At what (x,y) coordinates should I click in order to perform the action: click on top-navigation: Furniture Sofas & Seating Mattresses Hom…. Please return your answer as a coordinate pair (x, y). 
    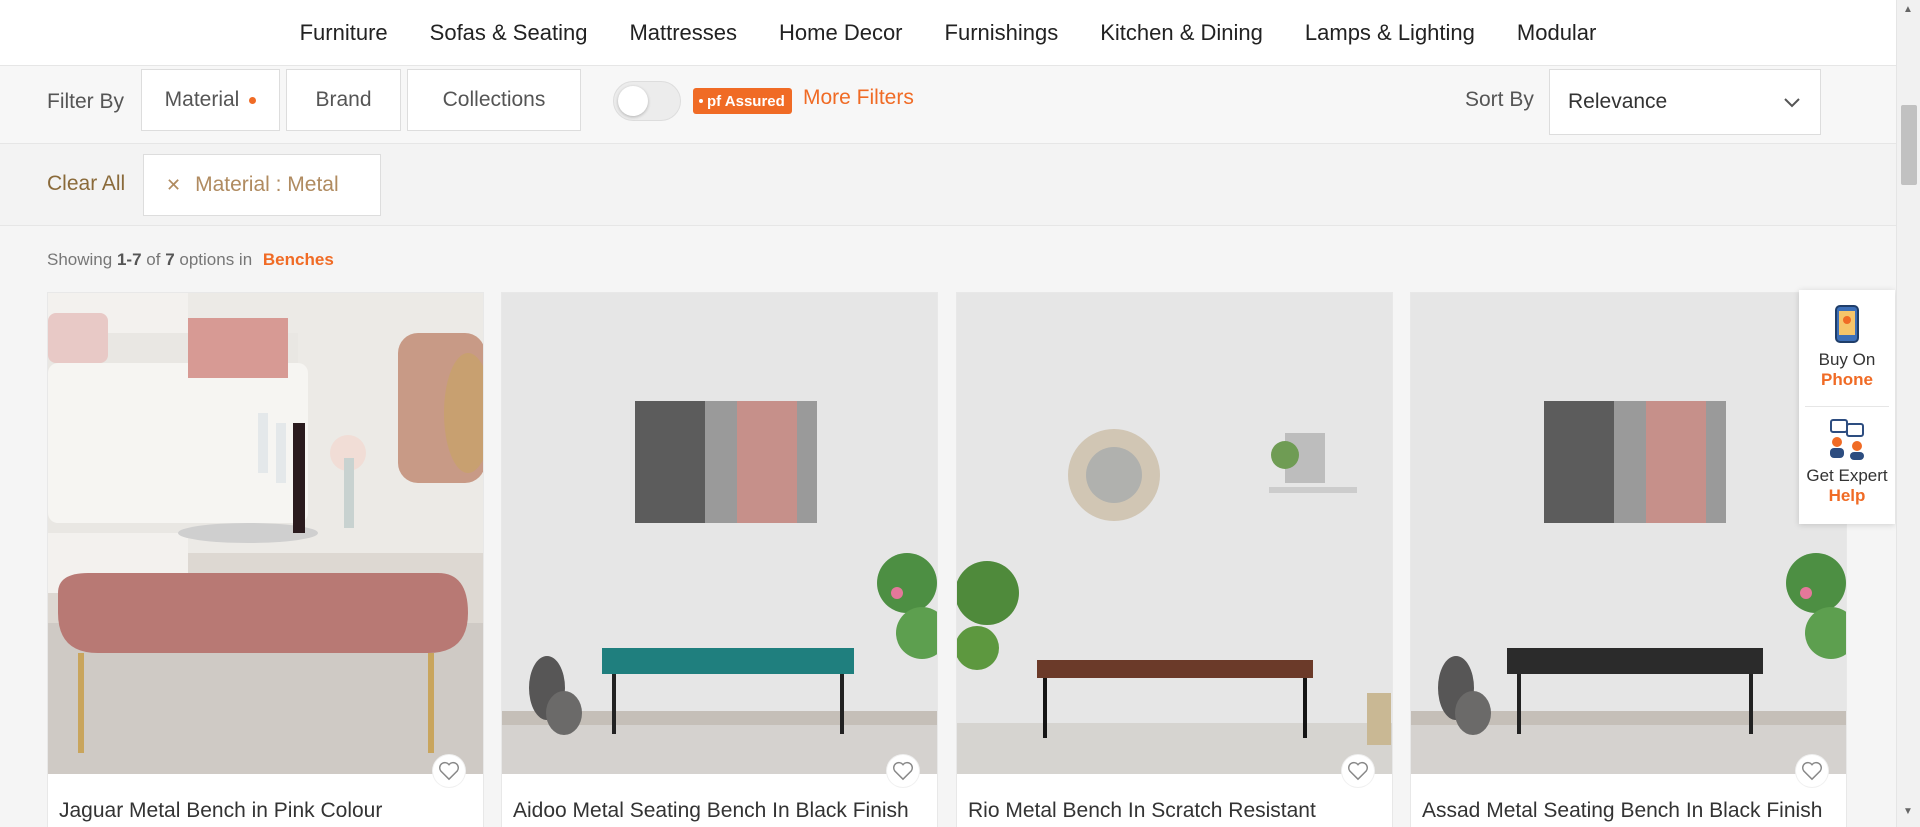
    Looking at the image, I should click on (948, 33).